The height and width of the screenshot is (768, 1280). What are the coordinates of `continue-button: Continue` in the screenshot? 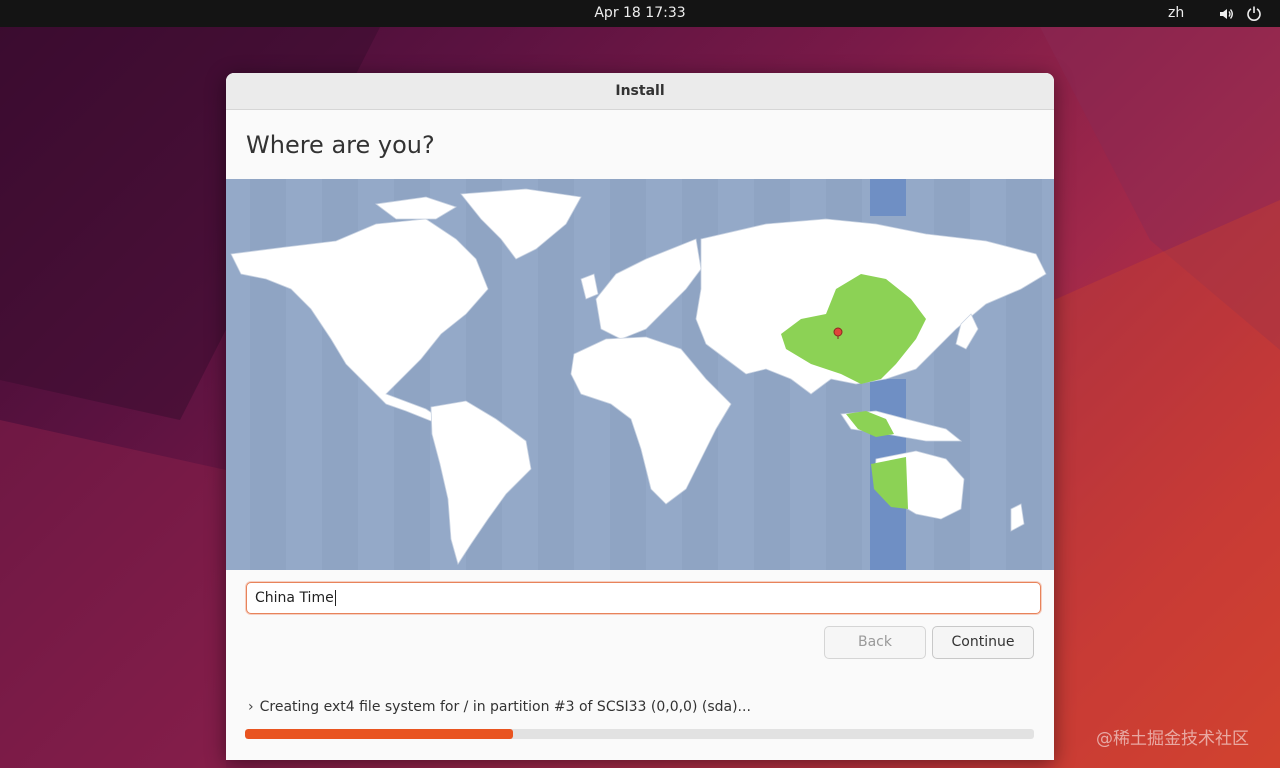 It's located at (983, 642).